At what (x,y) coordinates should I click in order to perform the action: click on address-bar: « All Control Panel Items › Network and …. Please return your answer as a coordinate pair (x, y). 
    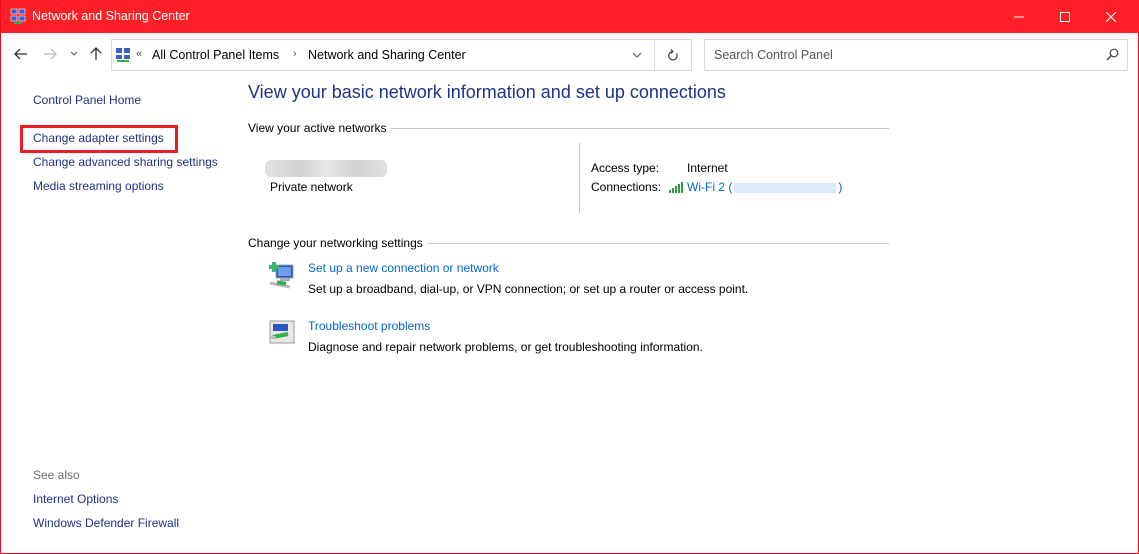
    Looking at the image, I should click on (383, 55).